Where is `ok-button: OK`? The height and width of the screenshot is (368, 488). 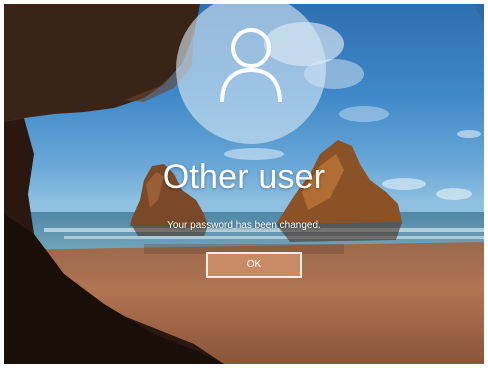 ok-button: OK is located at coordinates (254, 265).